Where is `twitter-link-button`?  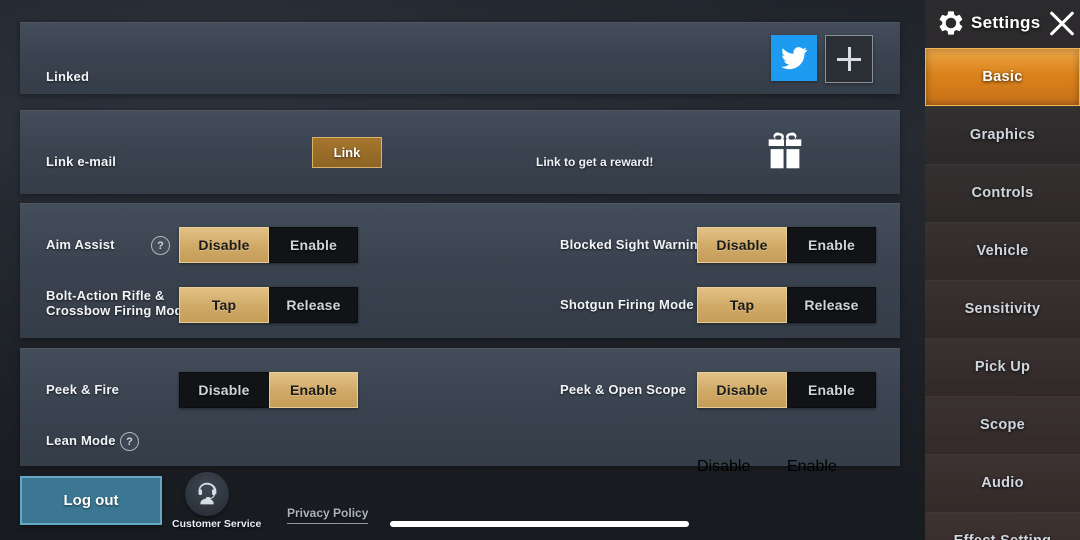
twitter-link-button is located at coordinates (794, 58).